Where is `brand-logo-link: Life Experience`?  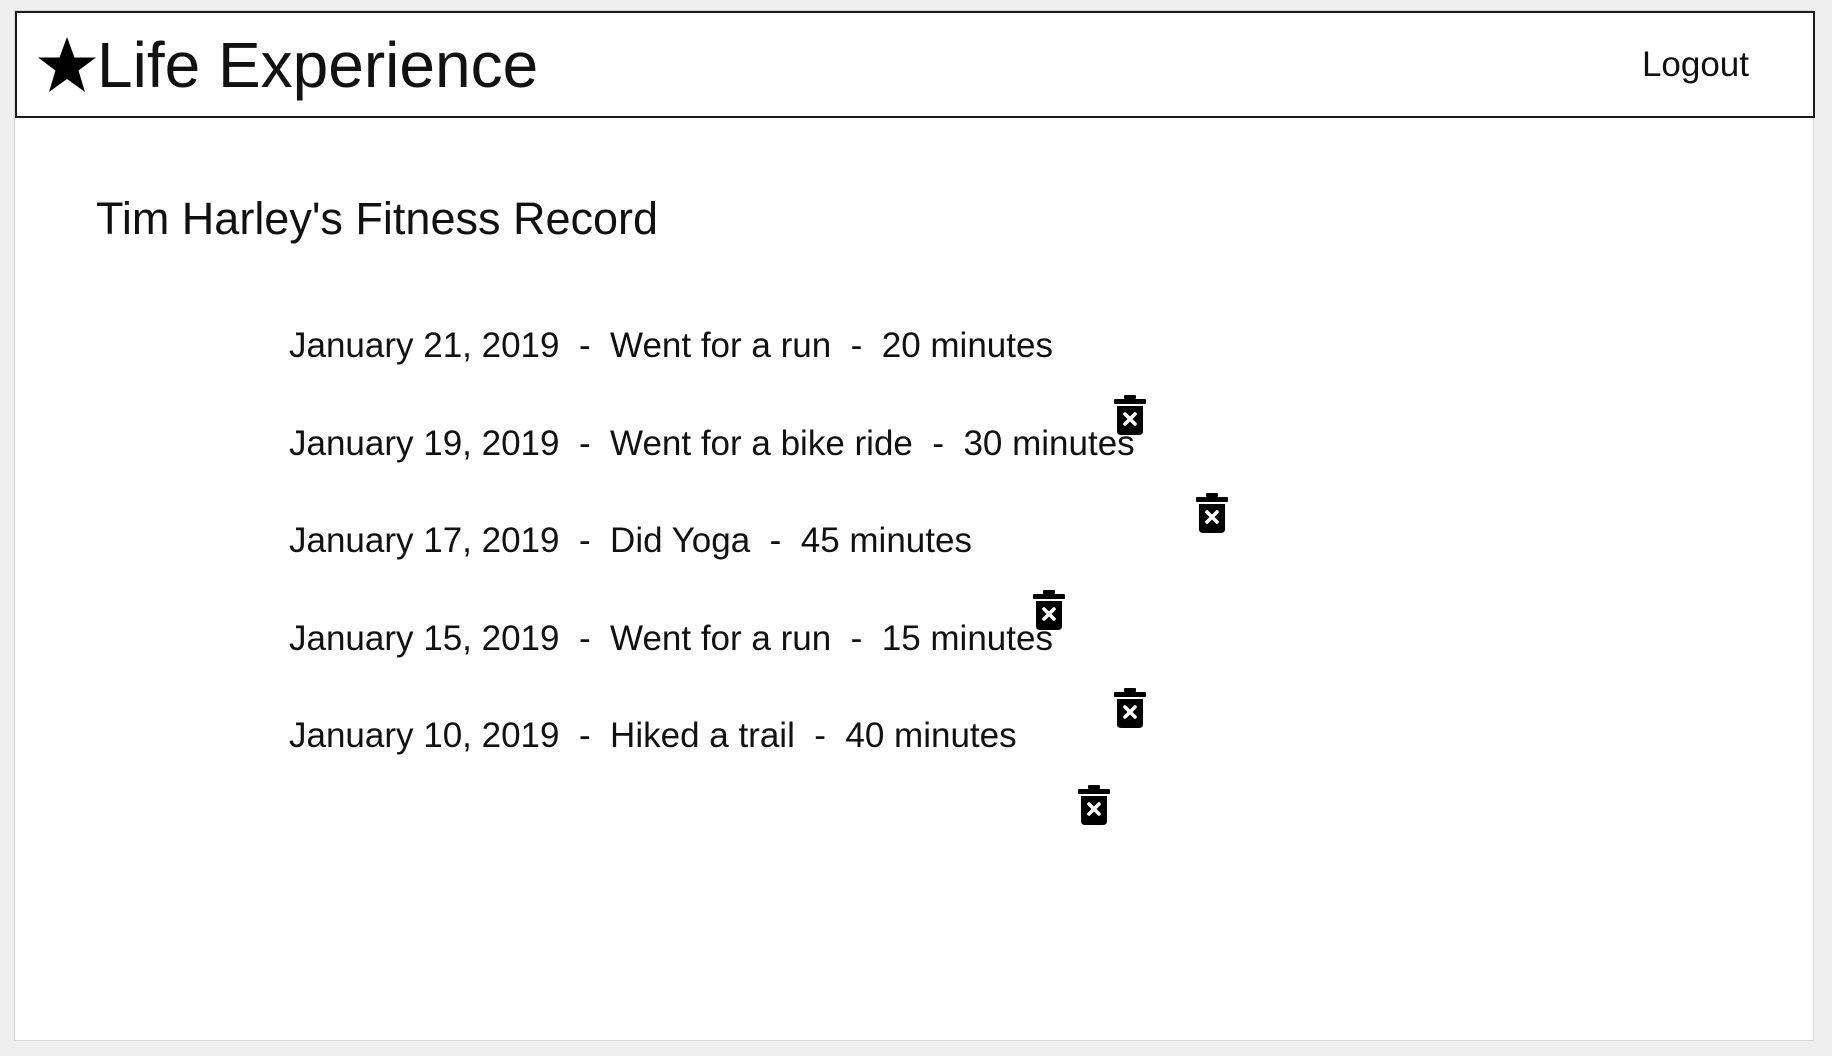
brand-logo-link: Life Experience is located at coordinates (287, 65).